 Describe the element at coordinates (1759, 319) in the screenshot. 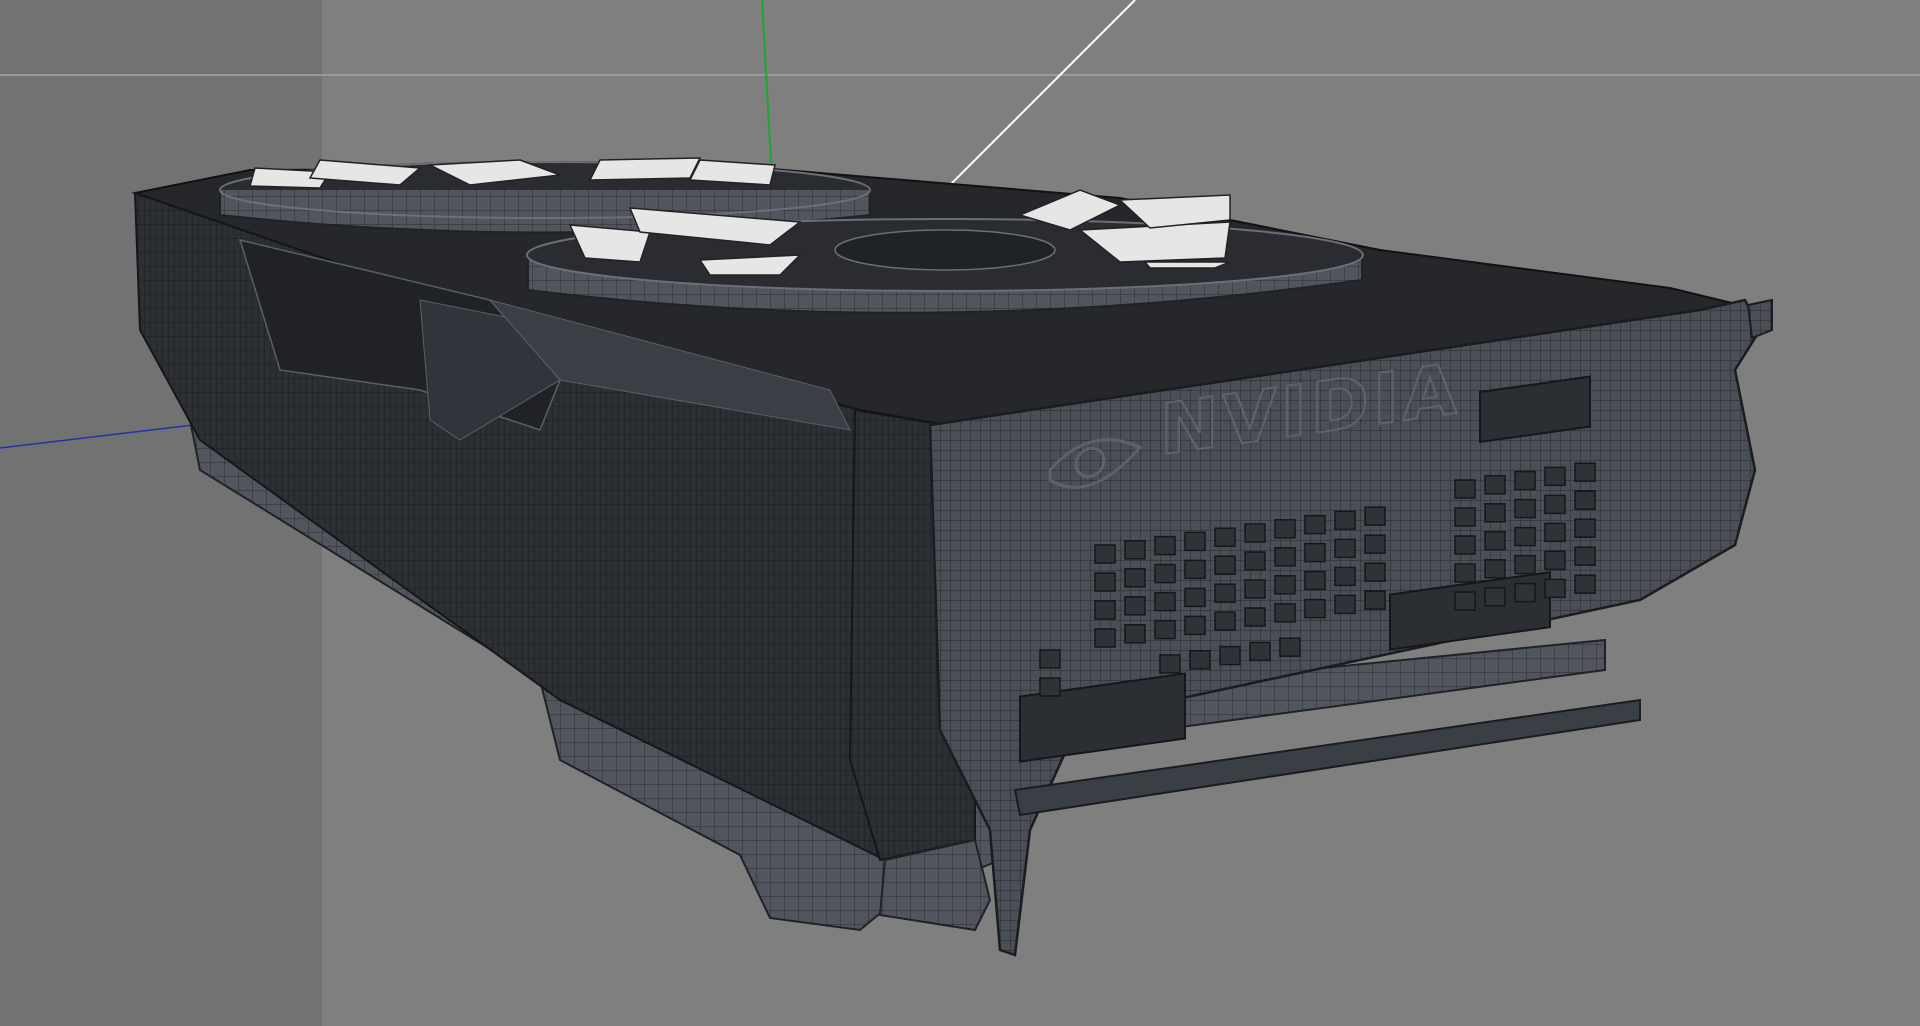

I see `bracket-tab` at that location.